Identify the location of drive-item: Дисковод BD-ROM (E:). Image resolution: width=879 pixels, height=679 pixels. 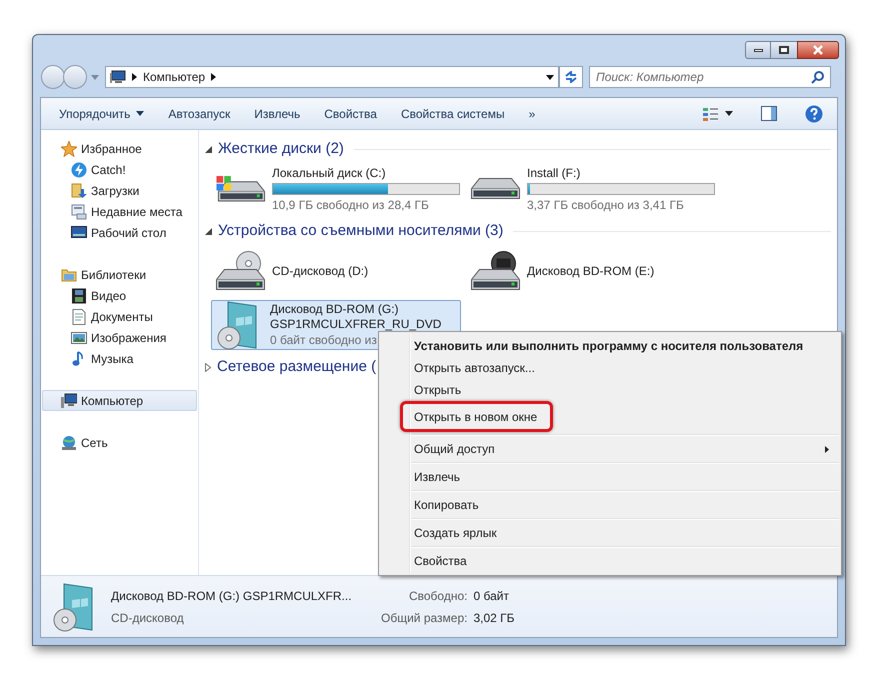
(591, 271).